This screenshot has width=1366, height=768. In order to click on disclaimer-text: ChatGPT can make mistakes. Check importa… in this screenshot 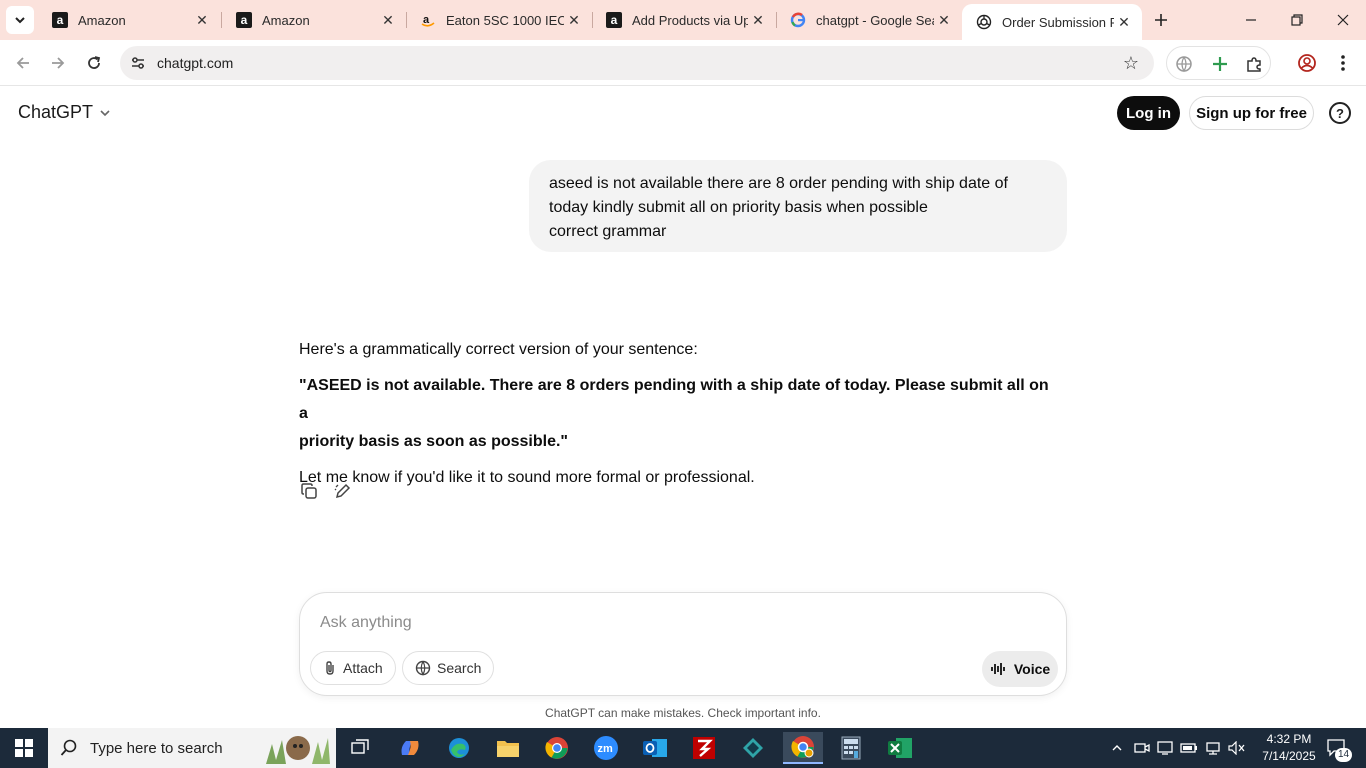, I will do `click(683, 713)`.